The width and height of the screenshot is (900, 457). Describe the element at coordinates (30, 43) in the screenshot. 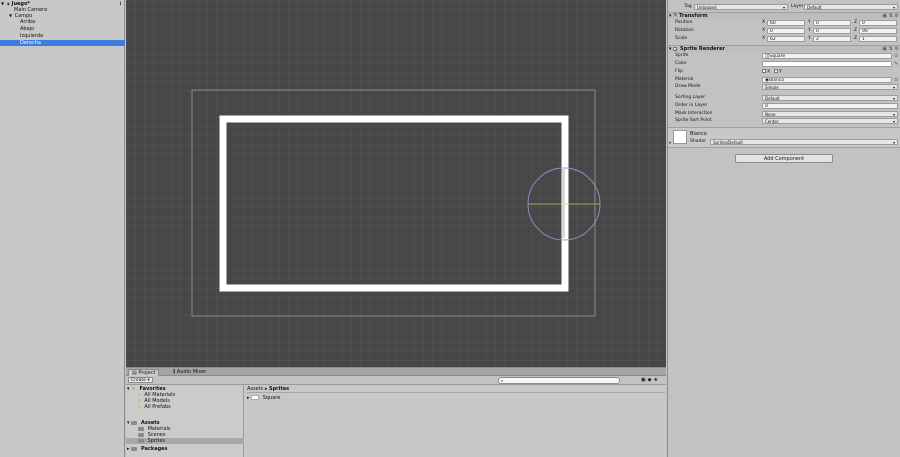

I see `hierarchy-item-label: Derecha` at that location.